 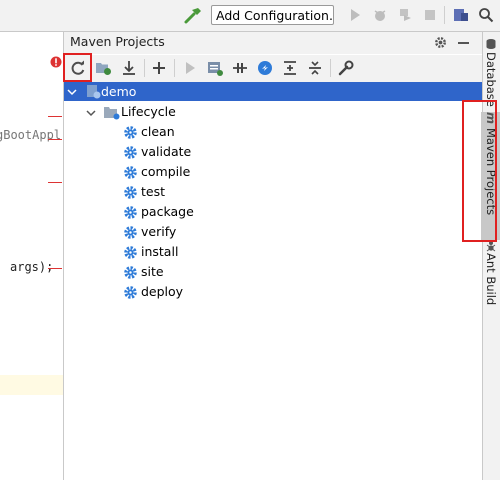 I want to click on maven-settings-wrench-icon, so click(x=346, y=68).